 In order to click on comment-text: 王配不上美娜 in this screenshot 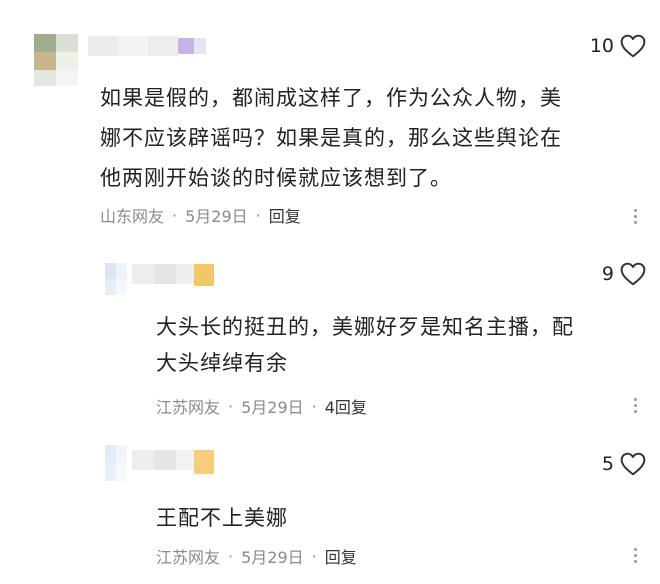, I will do `click(391, 518)`.